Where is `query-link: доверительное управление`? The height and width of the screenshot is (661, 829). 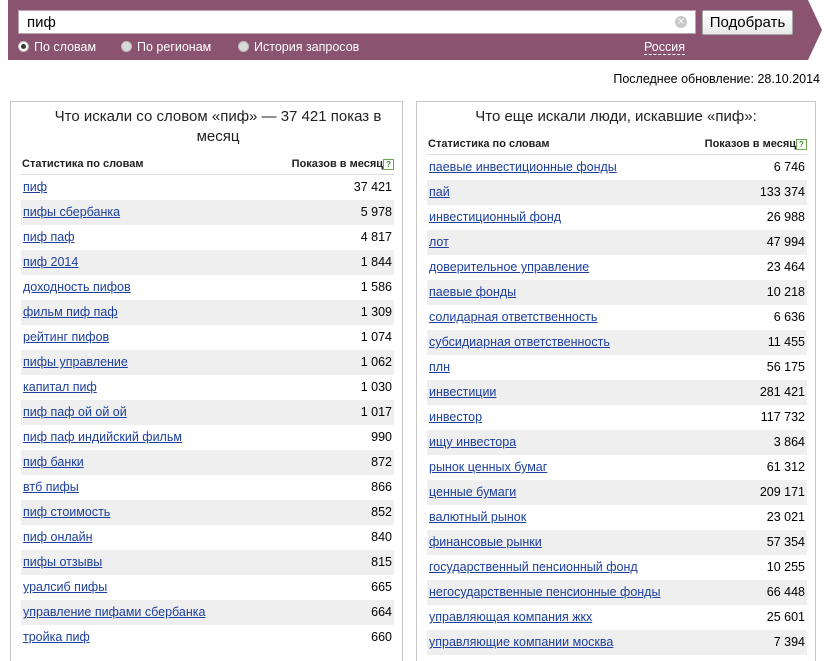 query-link: доверительное управление is located at coordinates (509, 267).